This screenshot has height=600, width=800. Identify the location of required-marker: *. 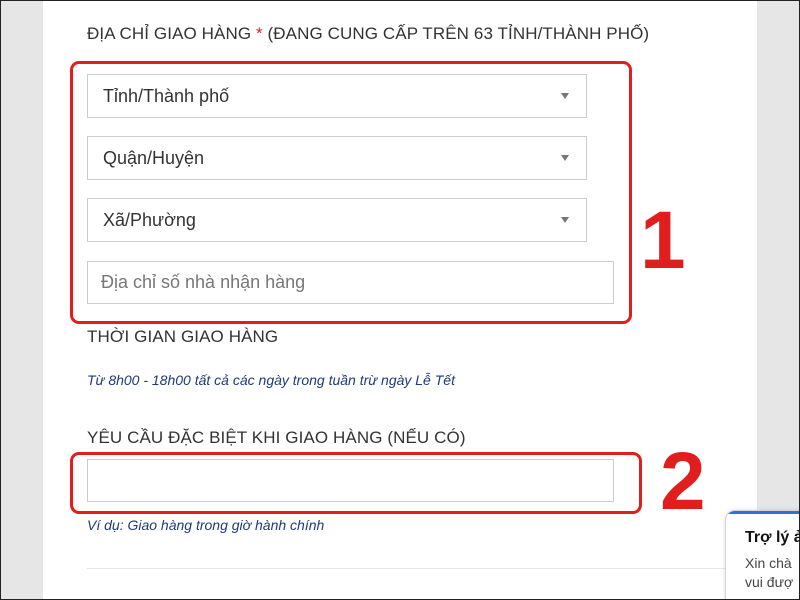
(259, 33).